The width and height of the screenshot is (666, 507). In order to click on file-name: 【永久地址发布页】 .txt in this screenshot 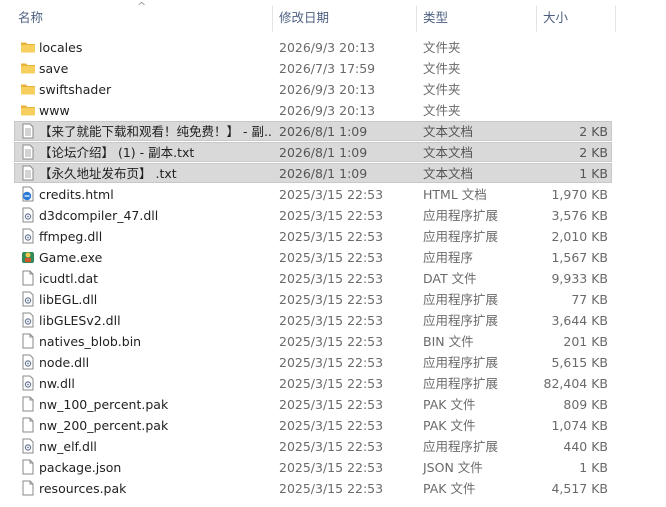, I will do `click(108, 173)`.